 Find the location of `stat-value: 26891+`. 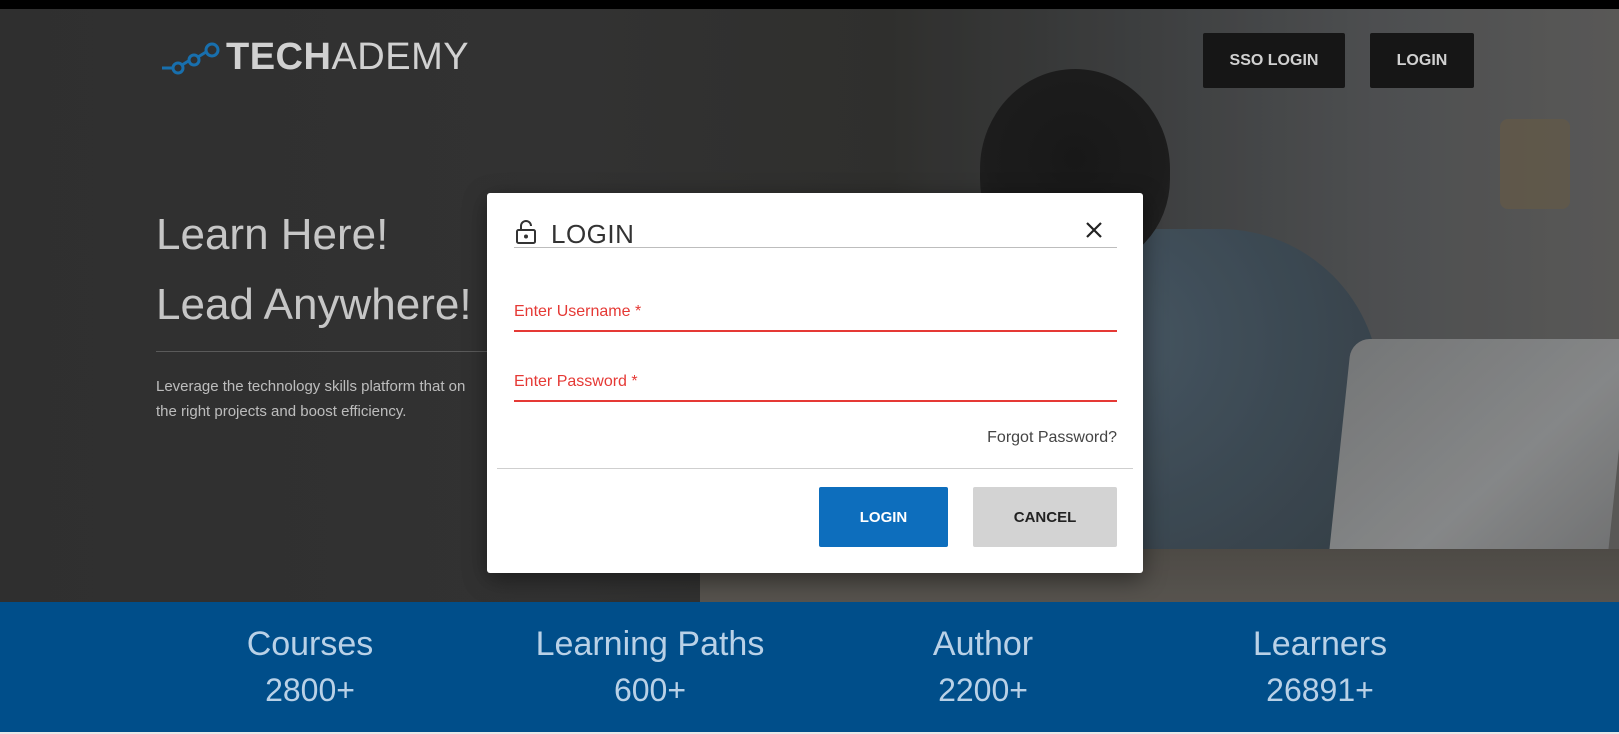

stat-value: 26891+ is located at coordinates (1320, 690).